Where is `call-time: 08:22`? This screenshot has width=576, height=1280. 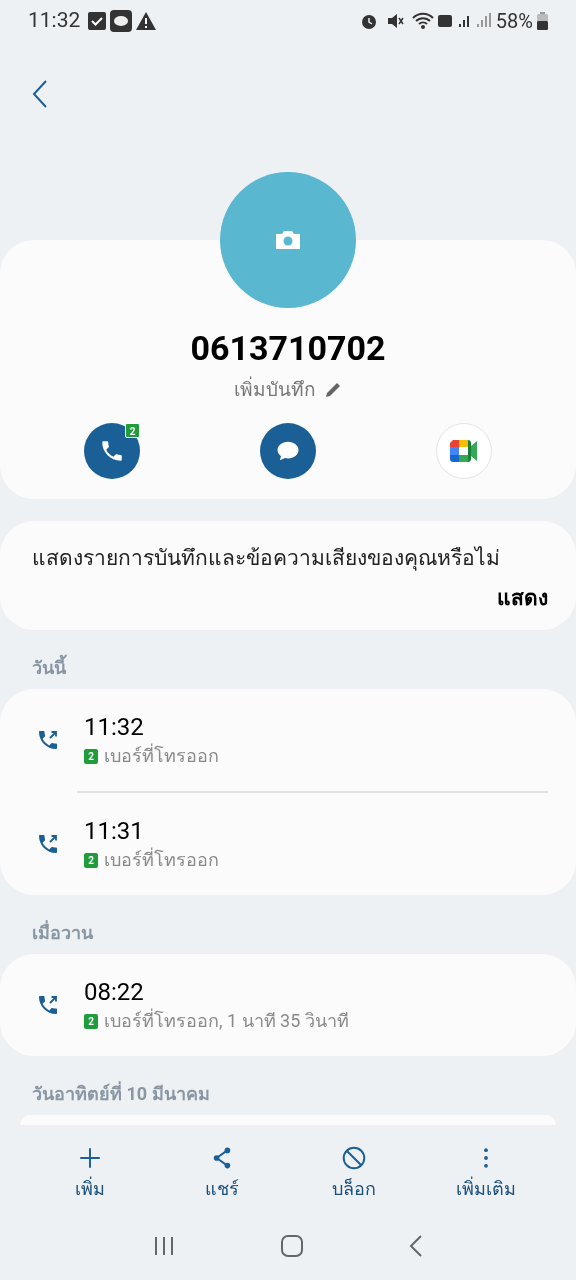
call-time: 08:22 is located at coordinates (114, 992).